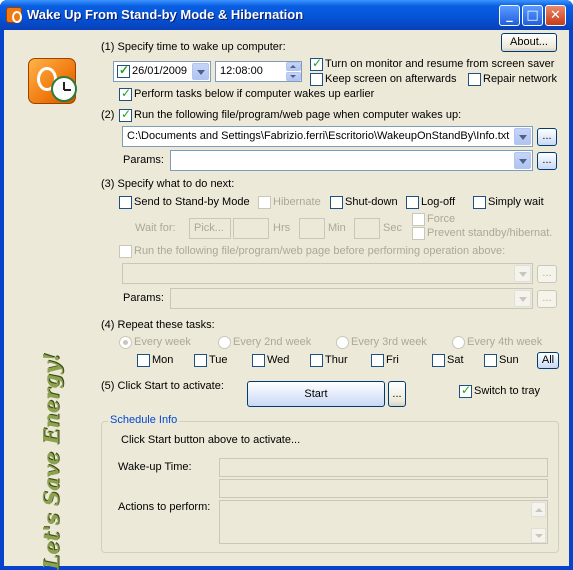 The image size is (573, 570). What do you see at coordinates (162, 342) in the screenshot?
I see `every-week-label: Every week` at bounding box center [162, 342].